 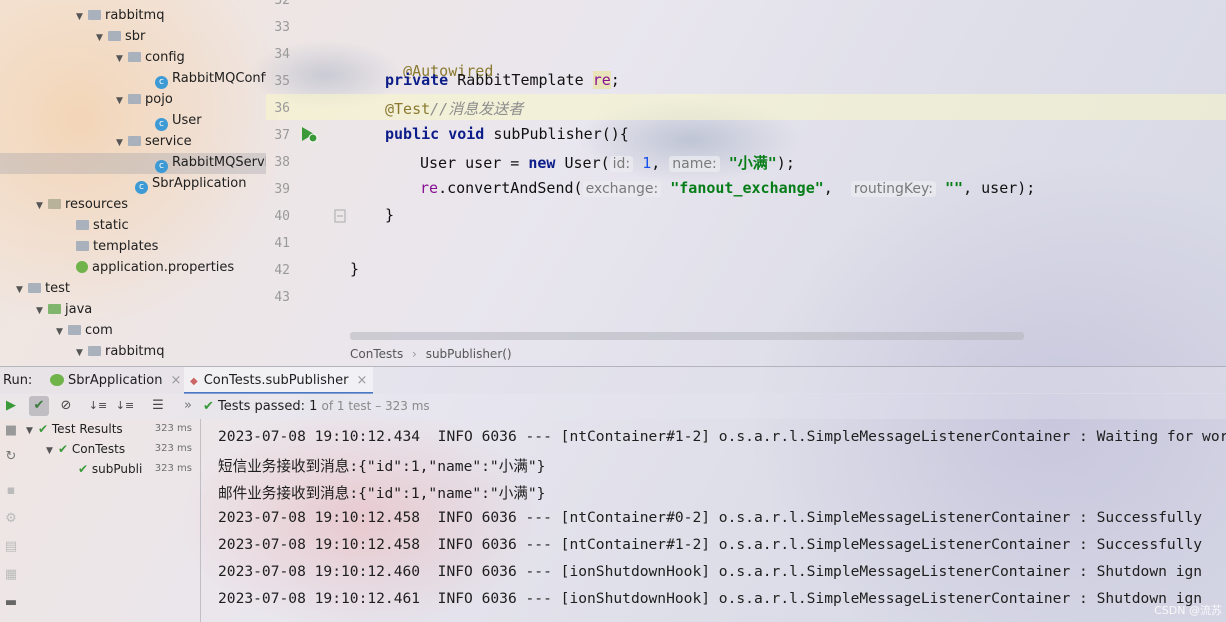 I want to click on tree-item-application-properties: application.properties, so click(x=155, y=267).